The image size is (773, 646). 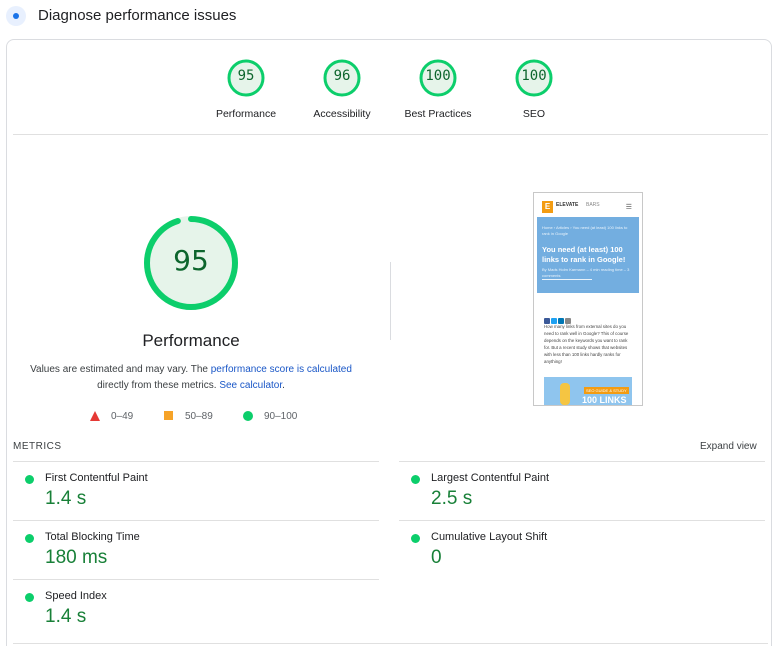 What do you see at coordinates (95, 416) in the screenshot?
I see `triangle-icon` at bounding box center [95, 416].